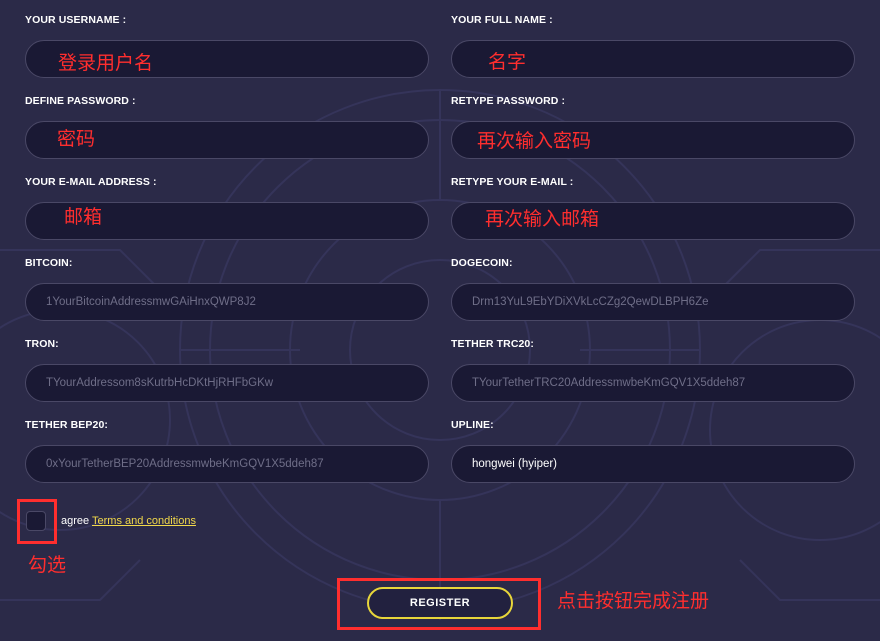  Describe the element at coordinates (75, 521) in the screenshot. I see `agree-label: agree` at that location.